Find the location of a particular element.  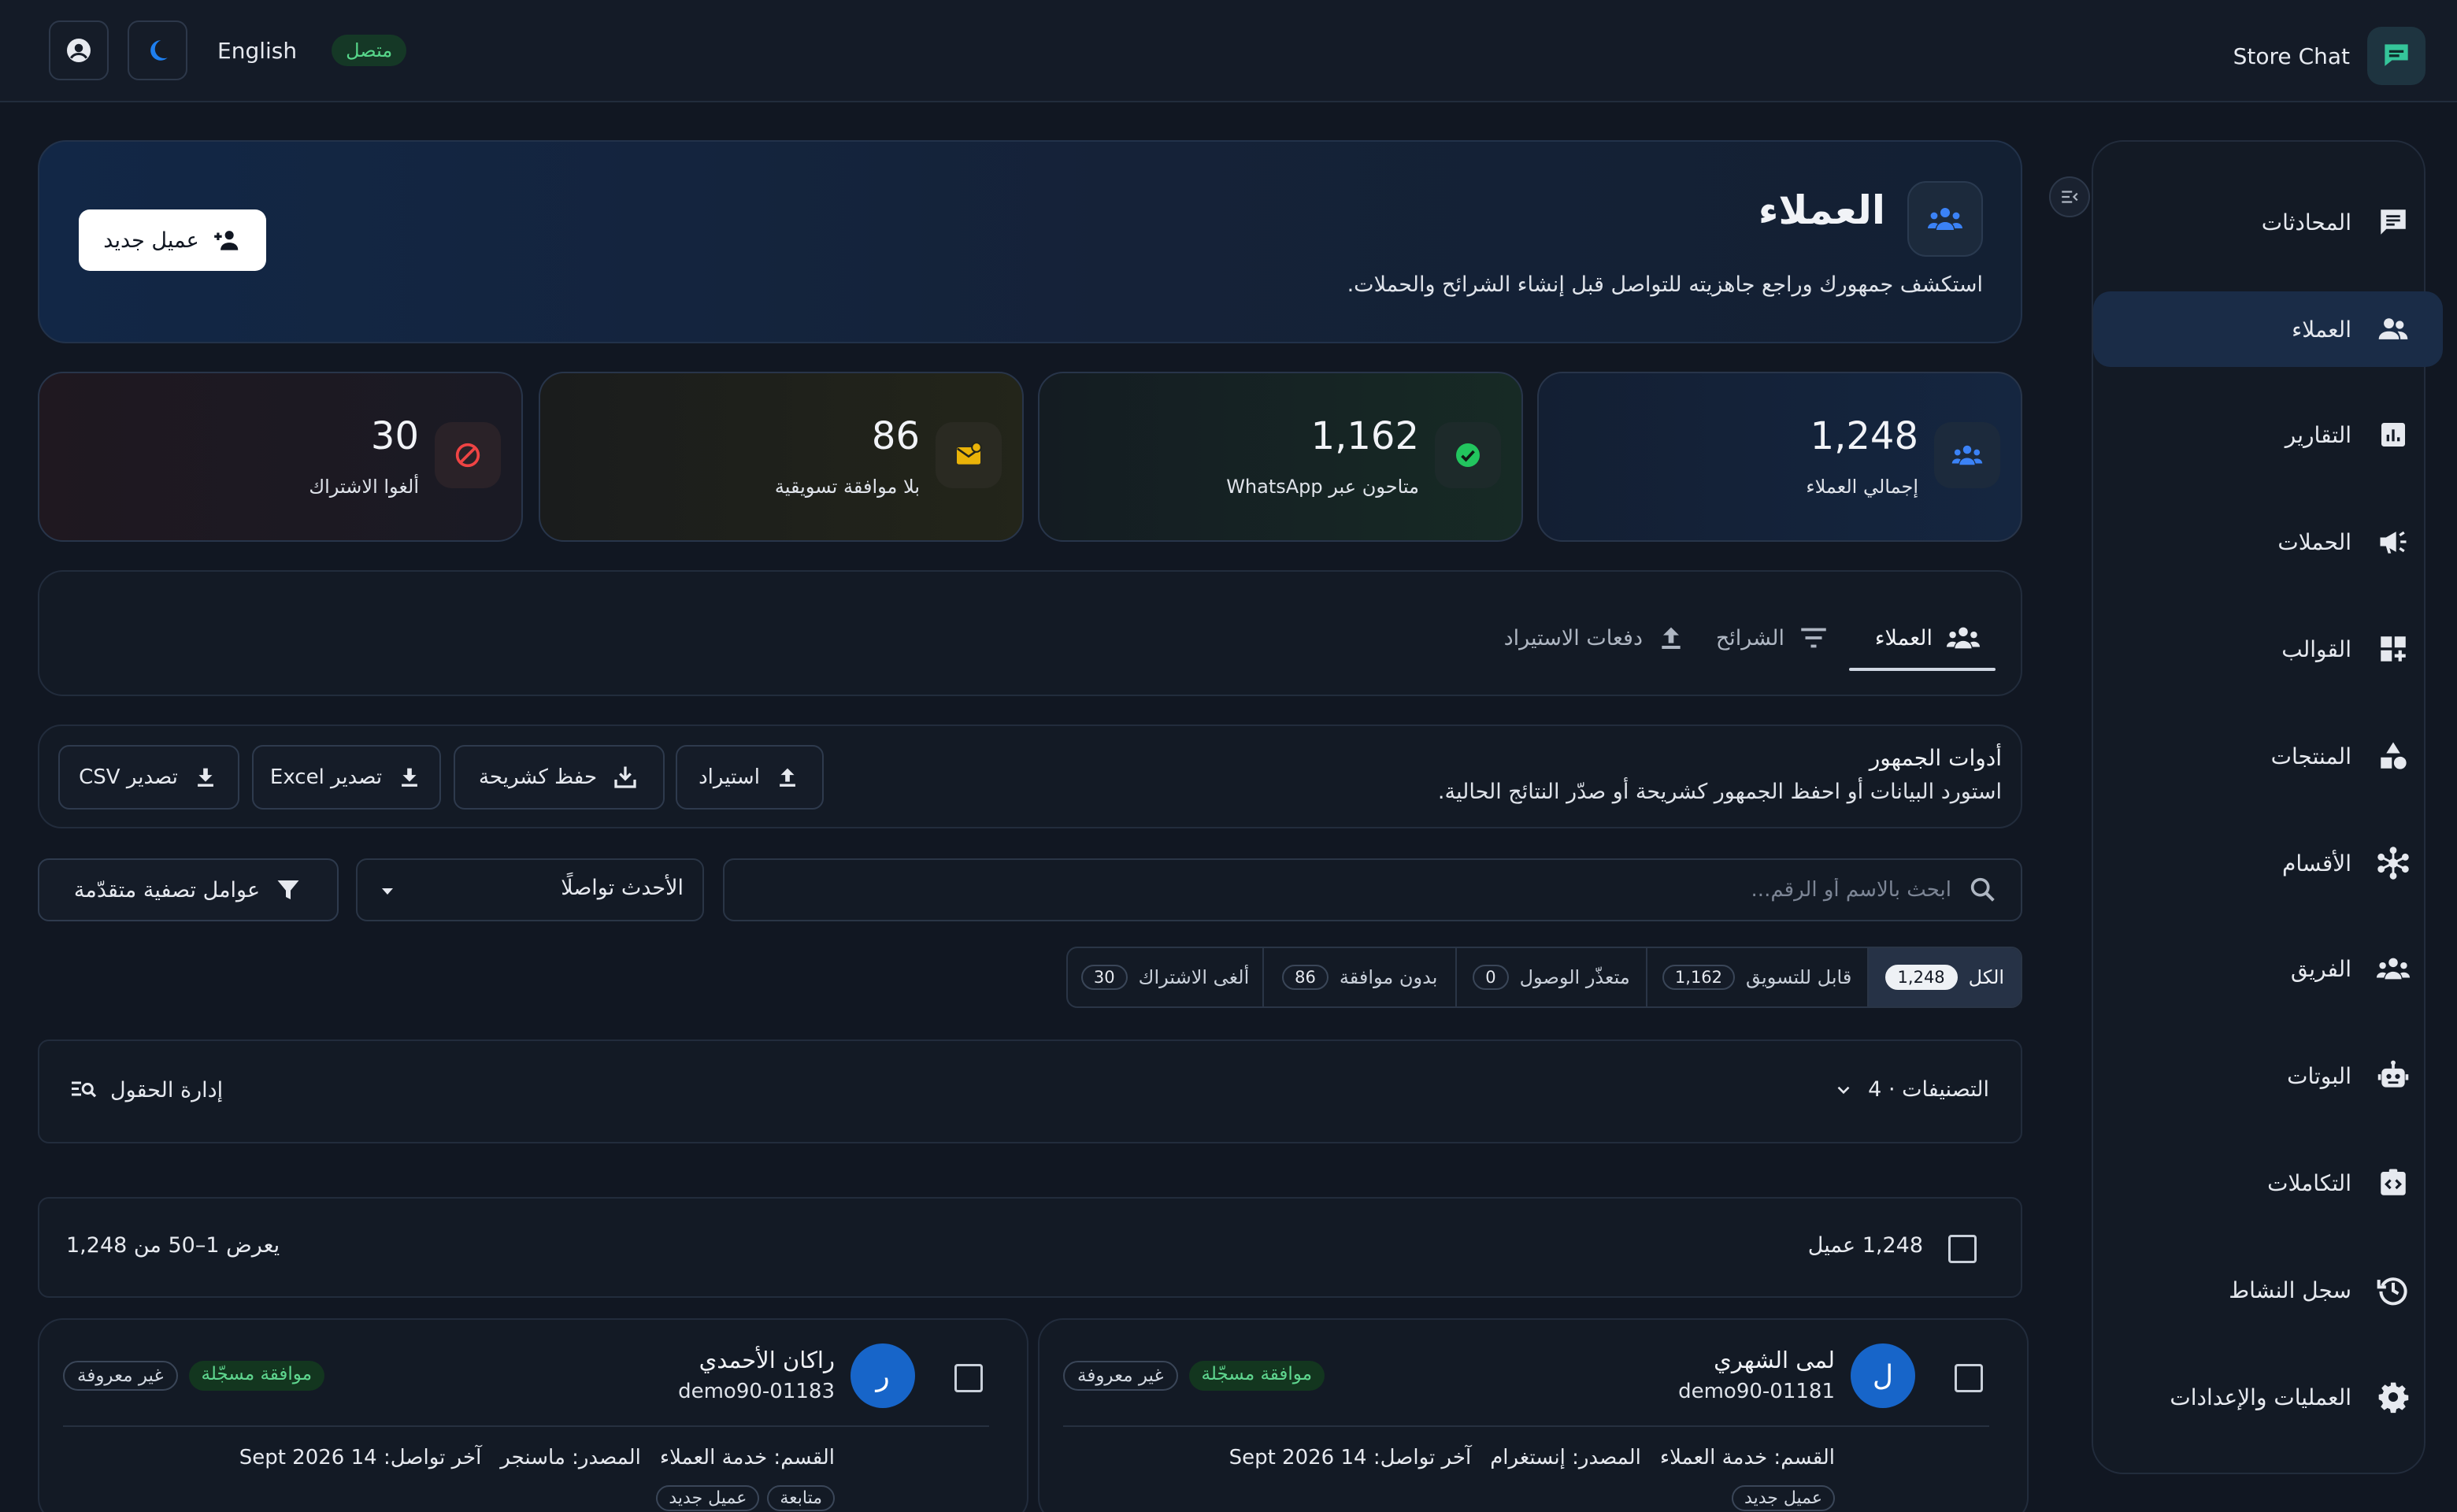

report-icon is located at coordinates (2393, 435).